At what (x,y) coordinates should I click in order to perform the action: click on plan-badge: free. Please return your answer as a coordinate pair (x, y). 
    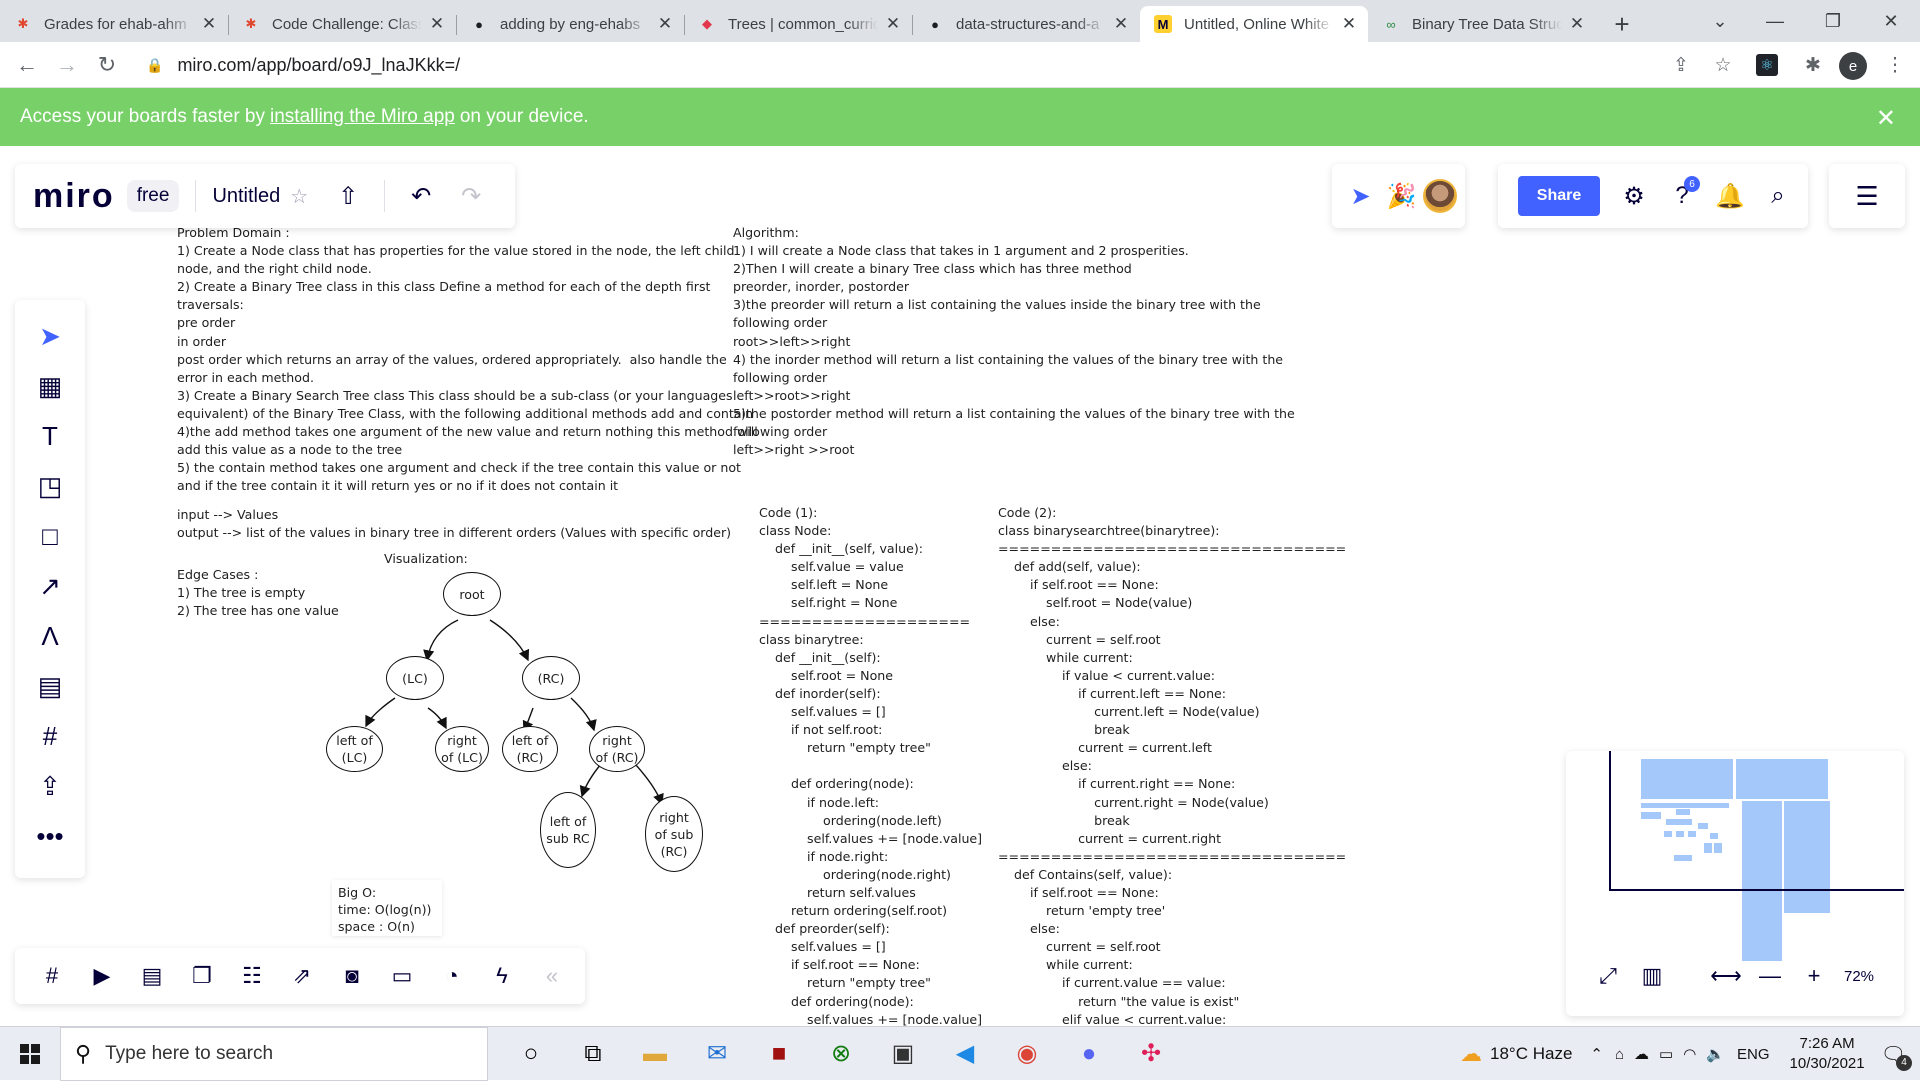
    Looking at the image, I should click on (153, 196).